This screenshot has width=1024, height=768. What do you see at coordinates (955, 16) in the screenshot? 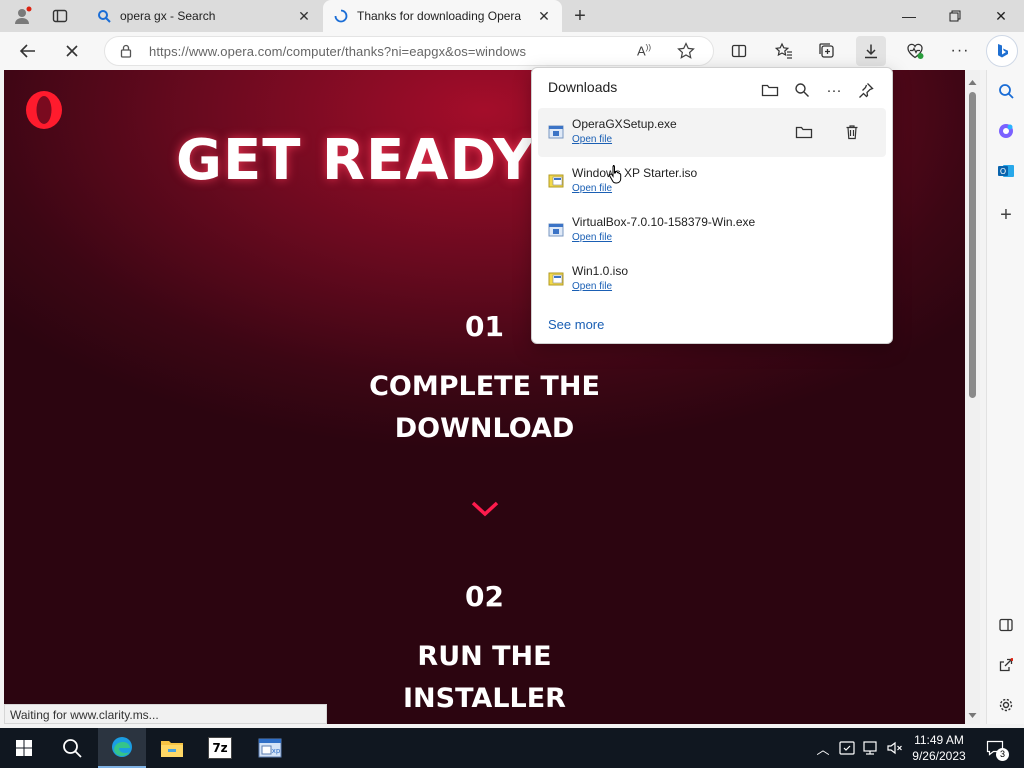
I see `restore-icon` at bounding box center [955, 16].